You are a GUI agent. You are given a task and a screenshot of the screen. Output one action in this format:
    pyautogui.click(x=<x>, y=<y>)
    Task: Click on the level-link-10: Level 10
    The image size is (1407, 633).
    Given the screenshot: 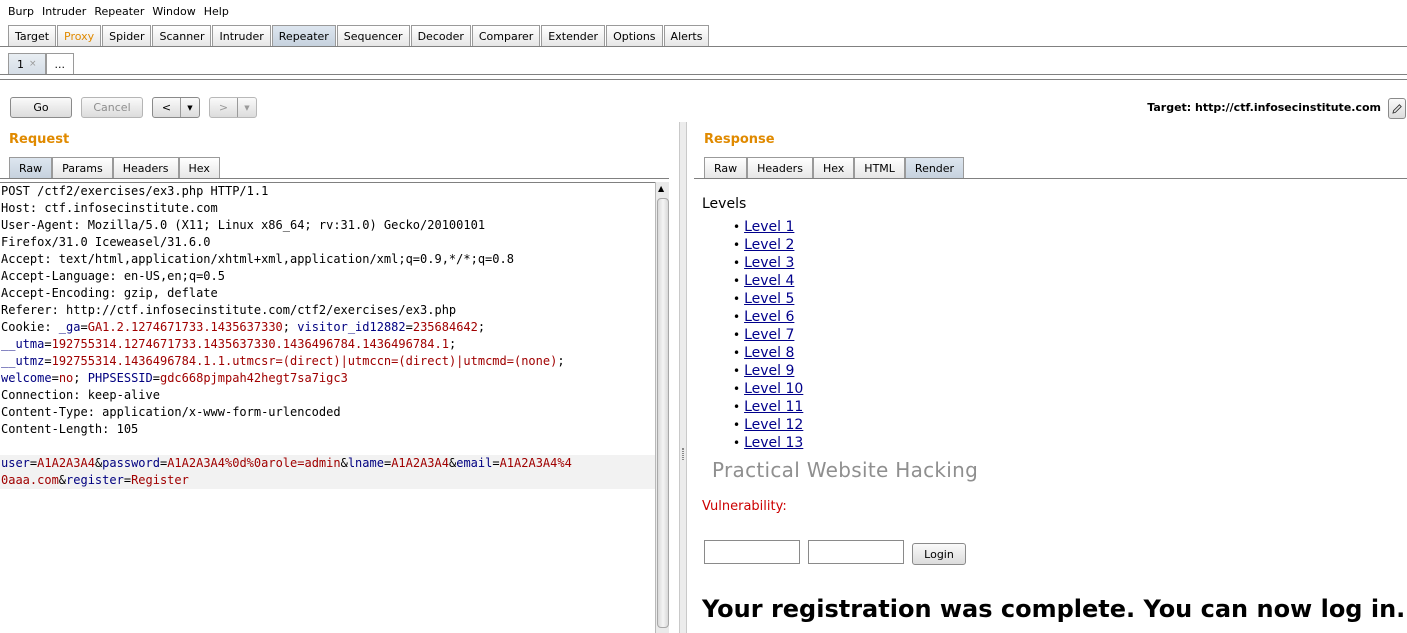 What is the action you would take?
    pyautogui.click(x=773, y=389)
    